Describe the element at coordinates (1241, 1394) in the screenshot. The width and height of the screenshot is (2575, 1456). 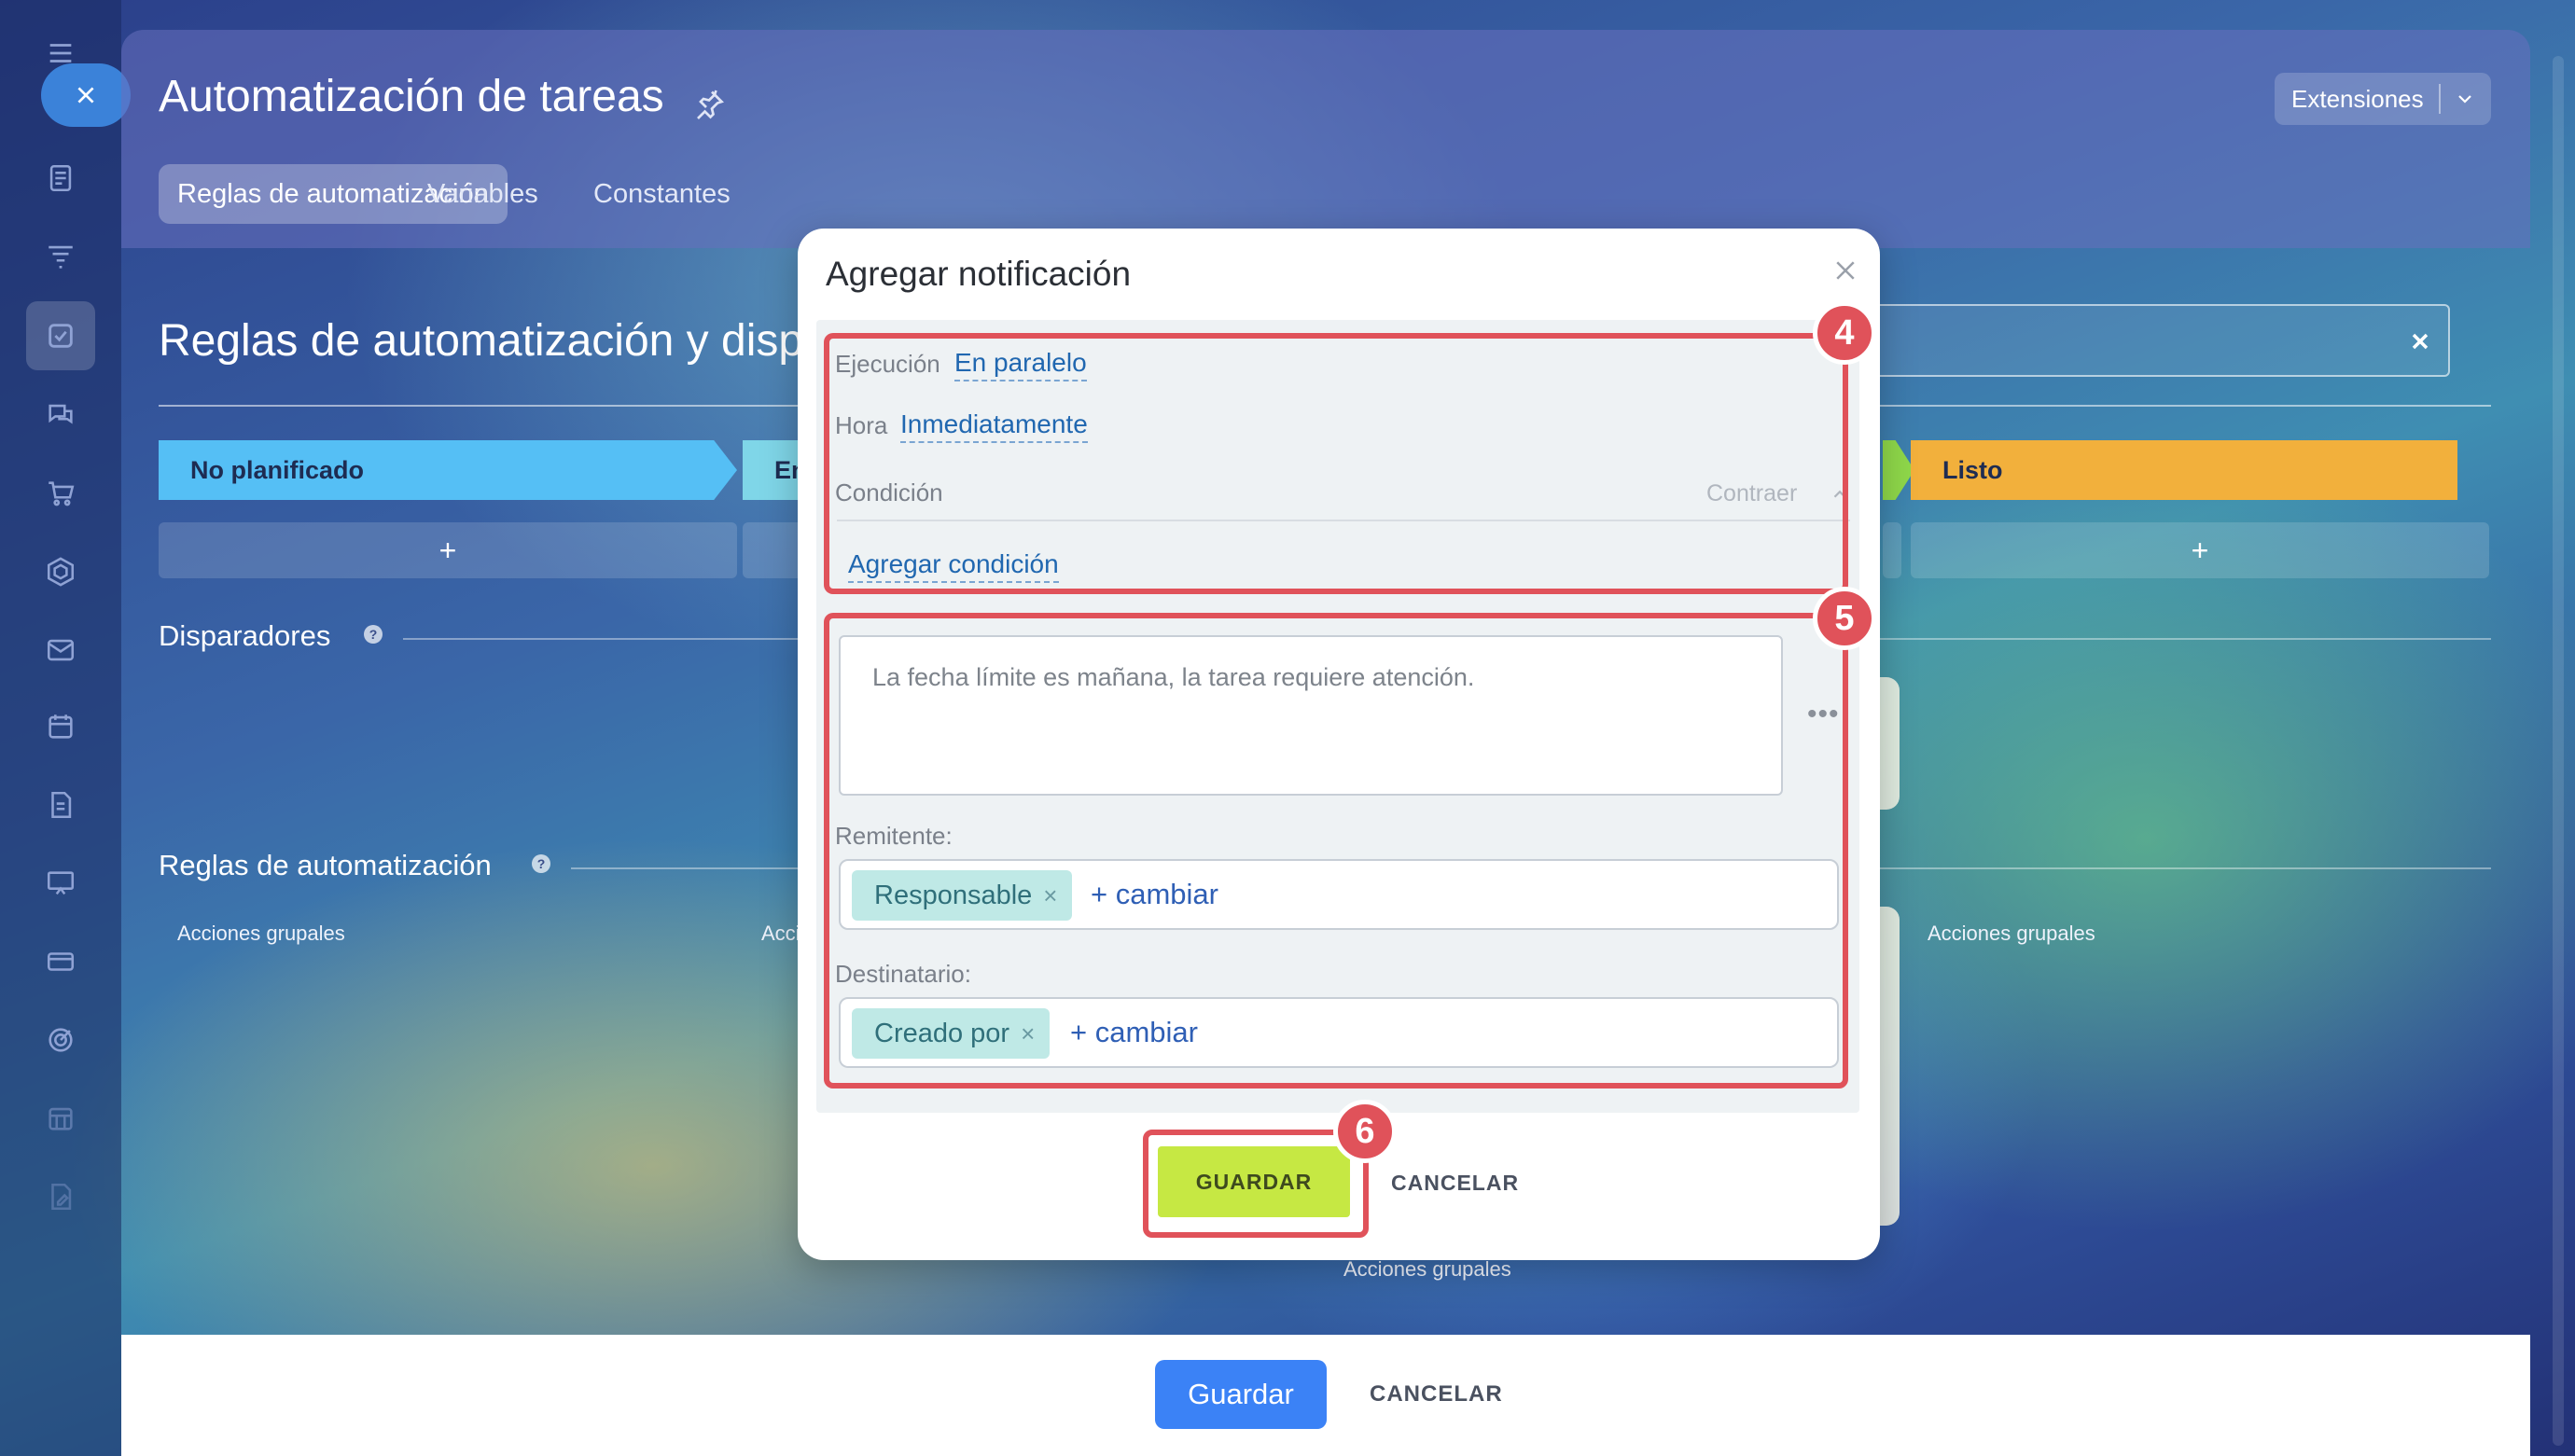
I see `save-button: Guardar` at that location.